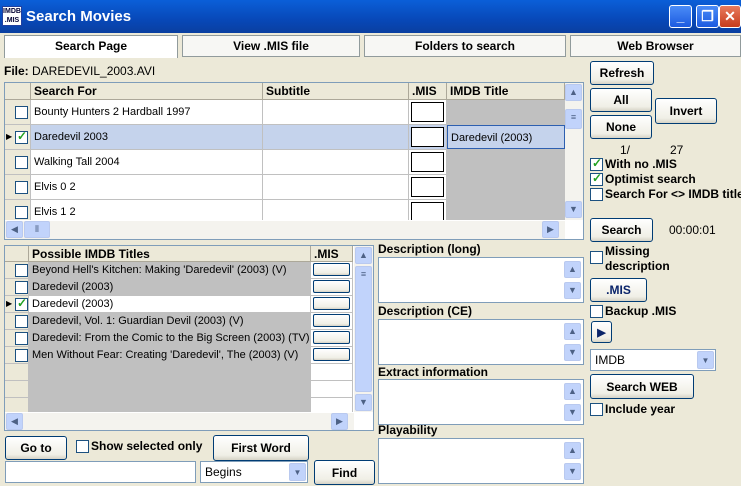 This screenshot has height=486, width=741. I want to click on scroll-thumb: ≡, so click(573, 119).